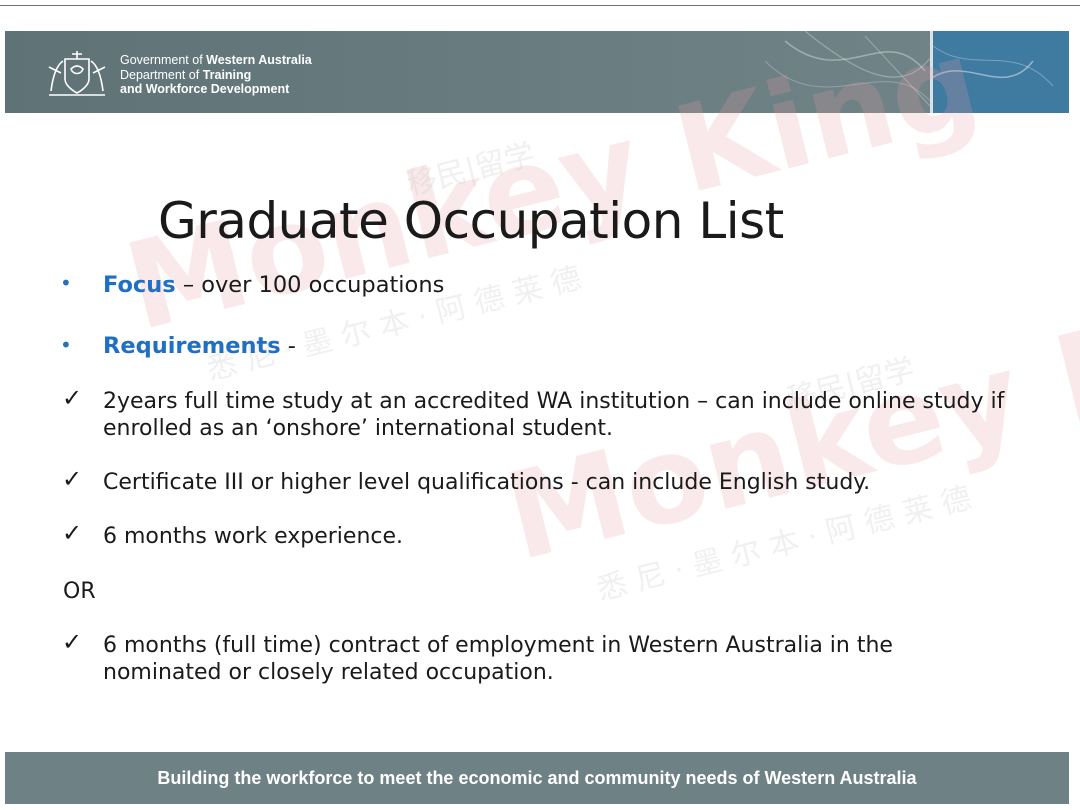 The height and width of the screenshot is (810, 1080). What do you see at coordinates (274, 285) in the screenshot?
I see `focus-item: Focus – over 100 occupations` at bounding box center [274, 285].